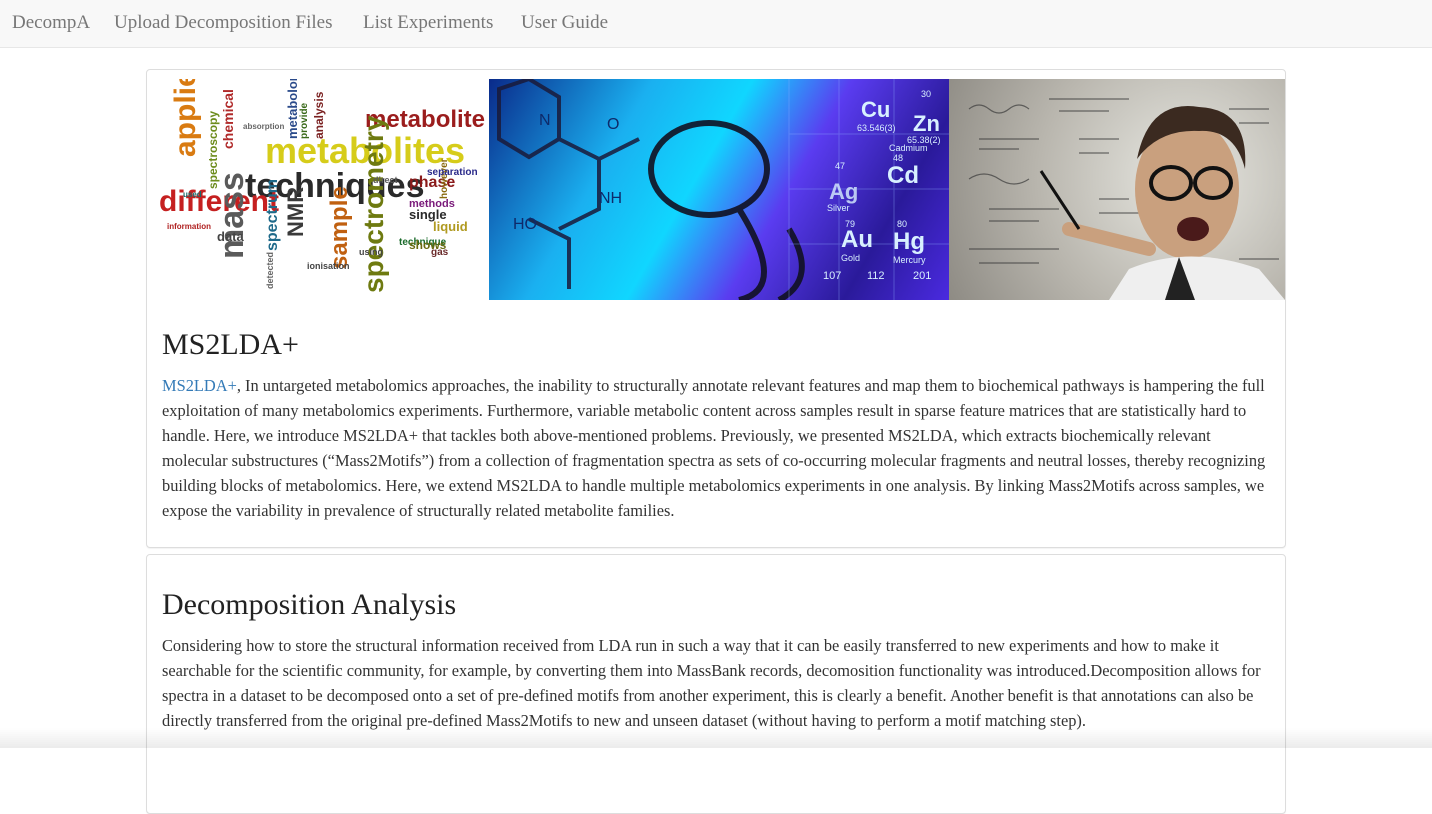 This screenshot has width=1432, height=814. Describe the element at coordinates (926, 94) in the screenshot. I see `chem-label: 30` at that location.